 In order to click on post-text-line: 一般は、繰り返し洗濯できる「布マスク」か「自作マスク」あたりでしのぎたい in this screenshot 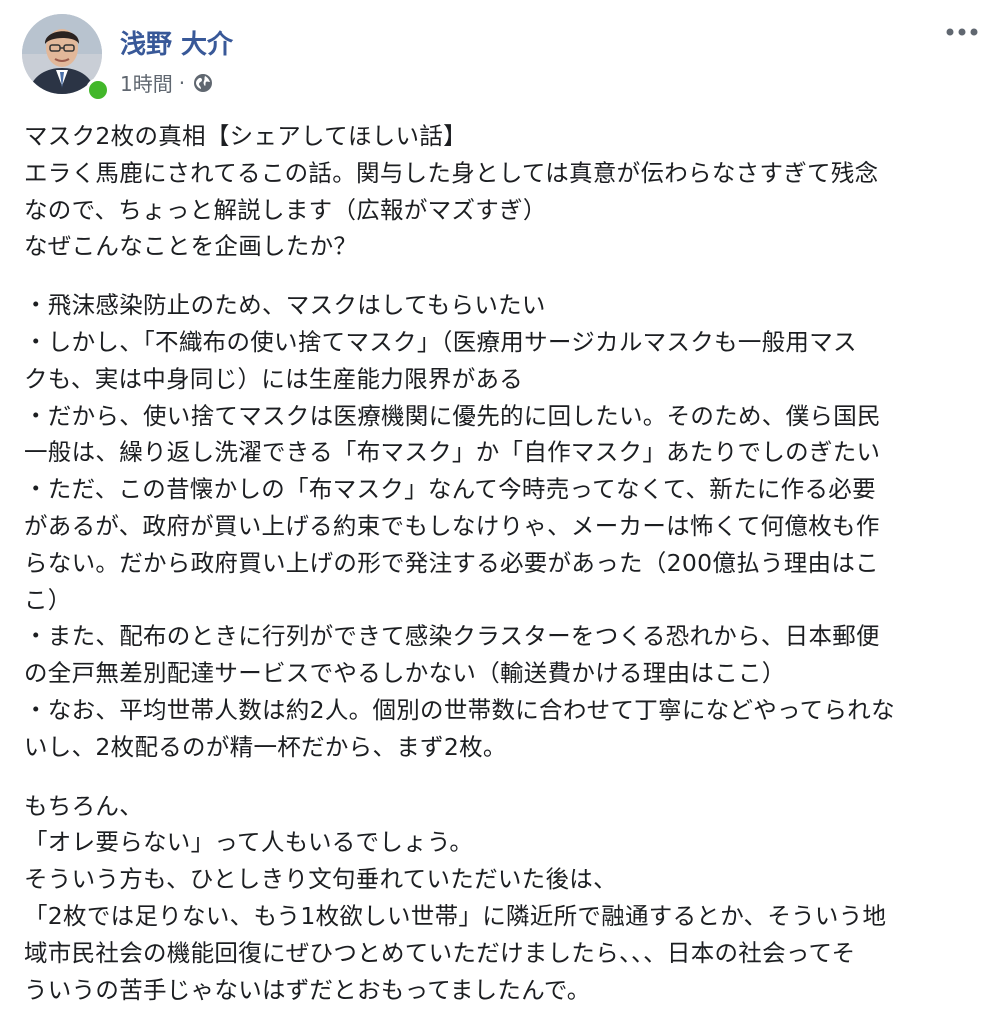, I will do `click(452, 452)`.